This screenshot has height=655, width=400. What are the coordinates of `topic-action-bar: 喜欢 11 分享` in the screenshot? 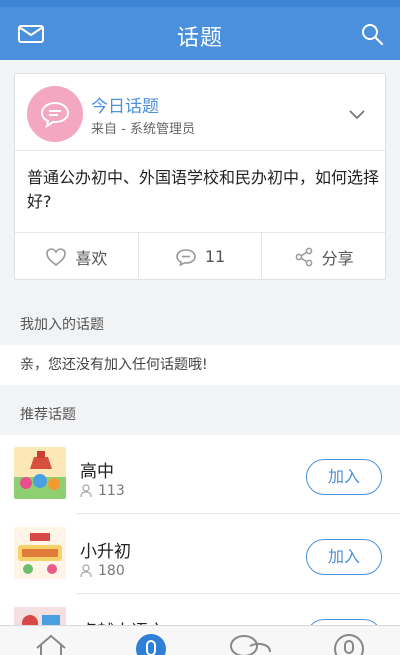 It's located at (200, 256).